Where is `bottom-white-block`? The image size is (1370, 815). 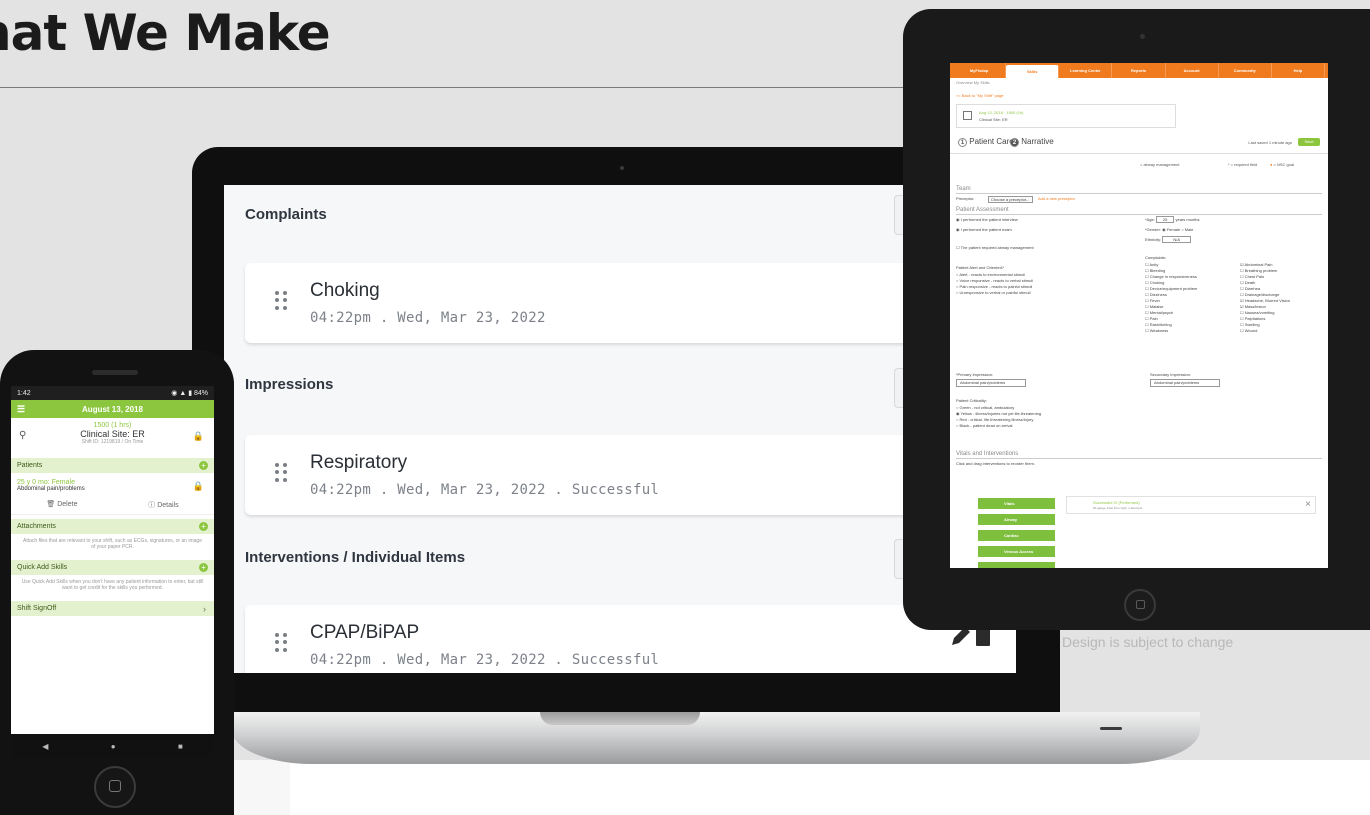
bottom-white-block is located at coordinates (830, 787).